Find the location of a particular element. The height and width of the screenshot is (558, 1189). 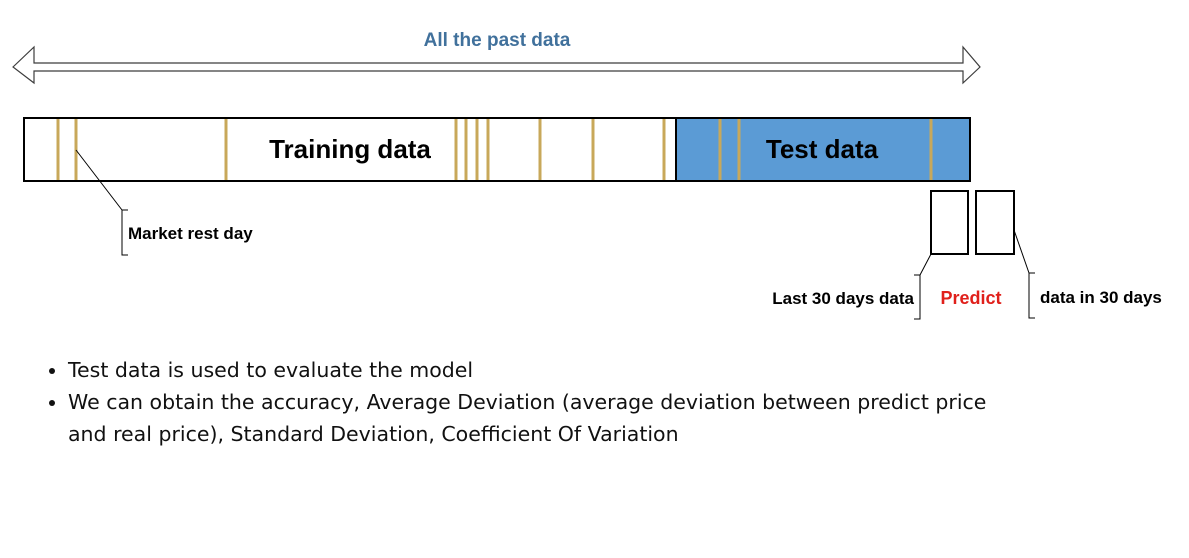

test-data-label: Test data is located at coordinates (822, 149).